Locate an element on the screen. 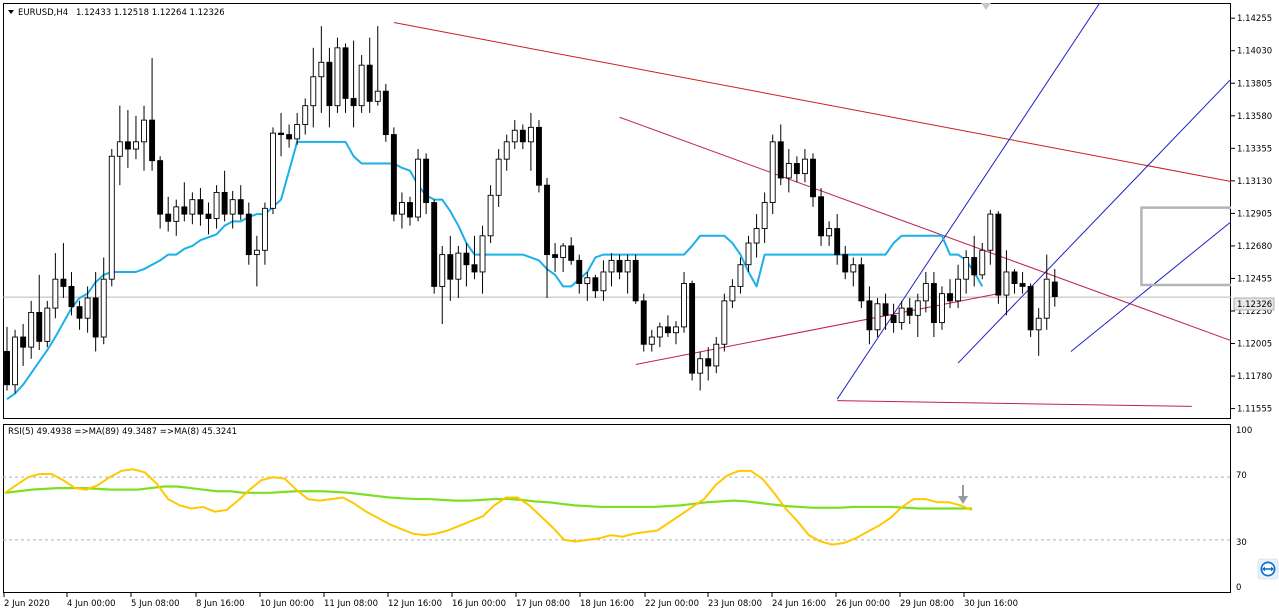  time-tick-label: 11 Jun 08:00 is located at coordinates (351, 604).